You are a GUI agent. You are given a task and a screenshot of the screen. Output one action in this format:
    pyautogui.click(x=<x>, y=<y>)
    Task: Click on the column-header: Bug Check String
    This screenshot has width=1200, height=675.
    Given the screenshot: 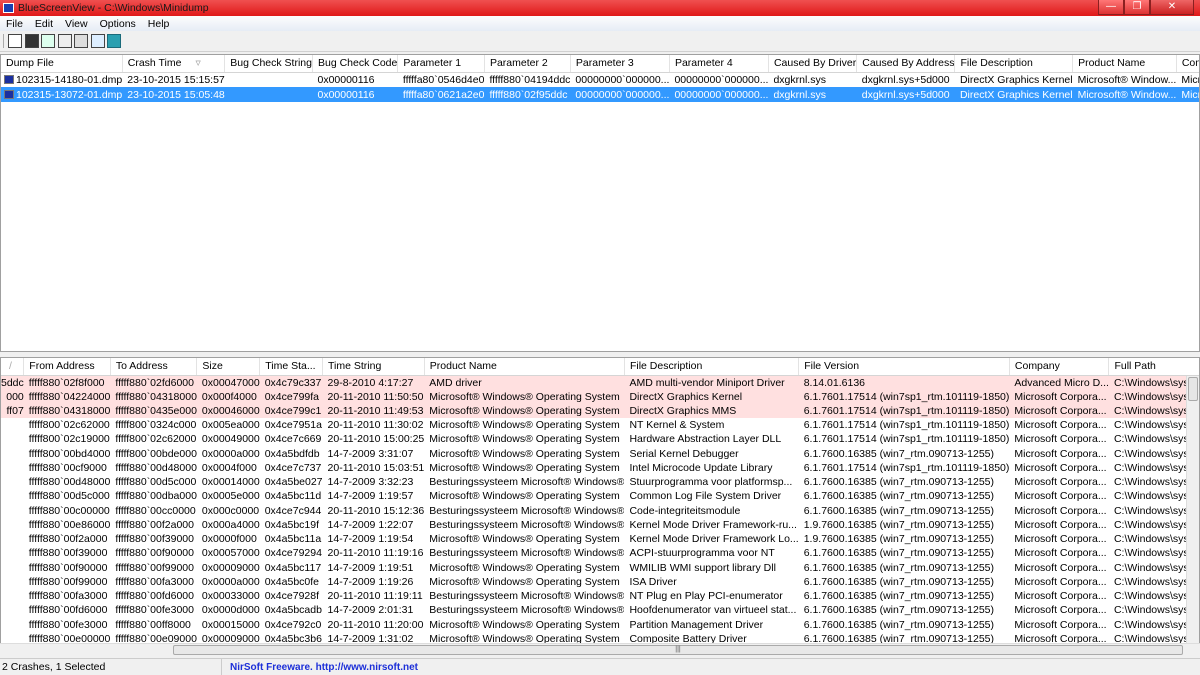 What is the action you would take?
    pyautogui.click(x=268, y=64)
    